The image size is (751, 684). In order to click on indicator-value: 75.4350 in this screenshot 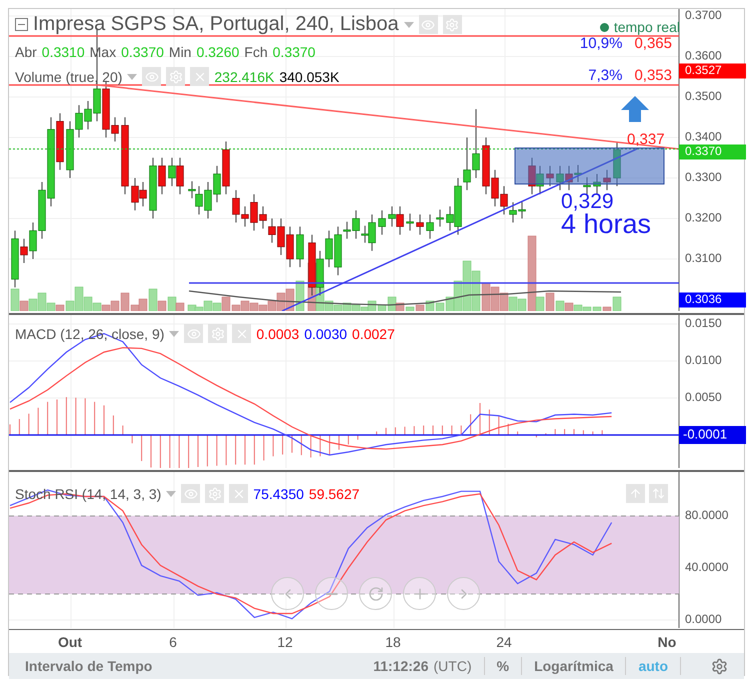, I will do `click(278, 494)`.